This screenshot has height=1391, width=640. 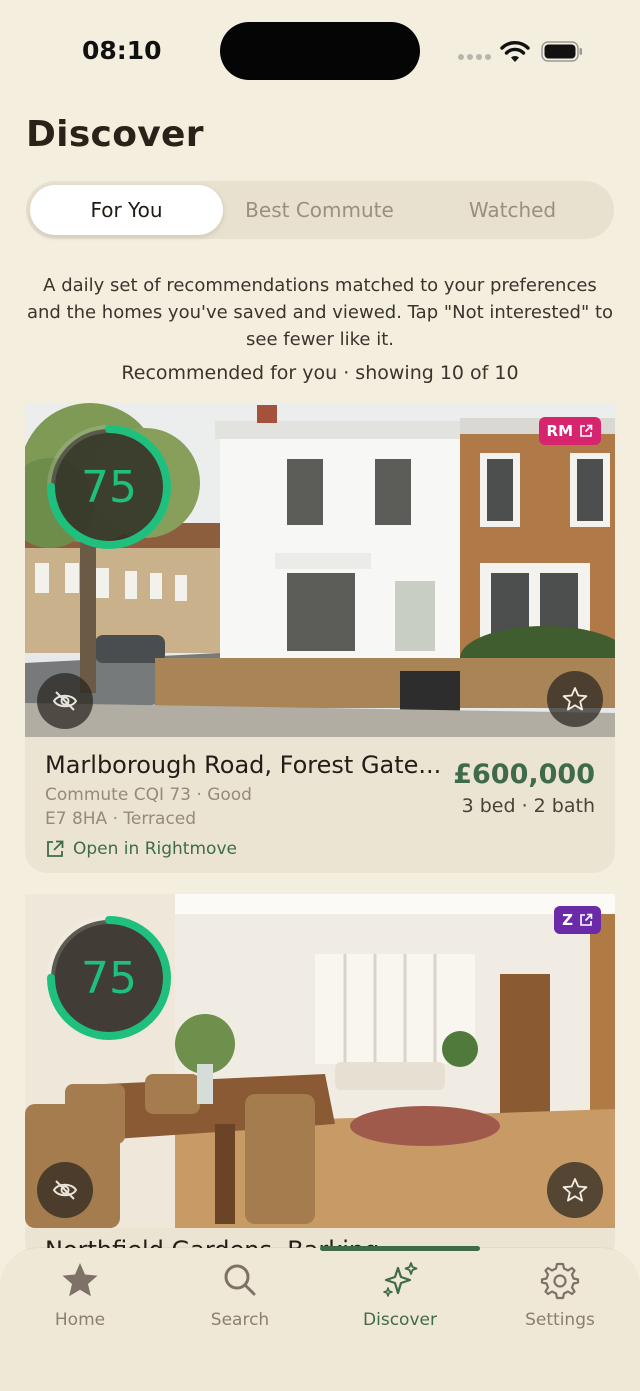 I want to click on dynamic-island, so click(x=320, y=51).